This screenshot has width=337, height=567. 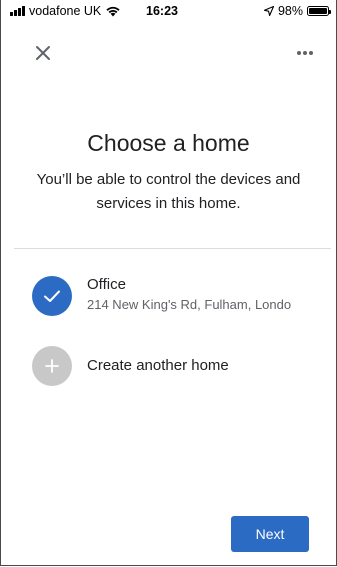 I want to click on home-name: Office, so click(x=106, y=284).